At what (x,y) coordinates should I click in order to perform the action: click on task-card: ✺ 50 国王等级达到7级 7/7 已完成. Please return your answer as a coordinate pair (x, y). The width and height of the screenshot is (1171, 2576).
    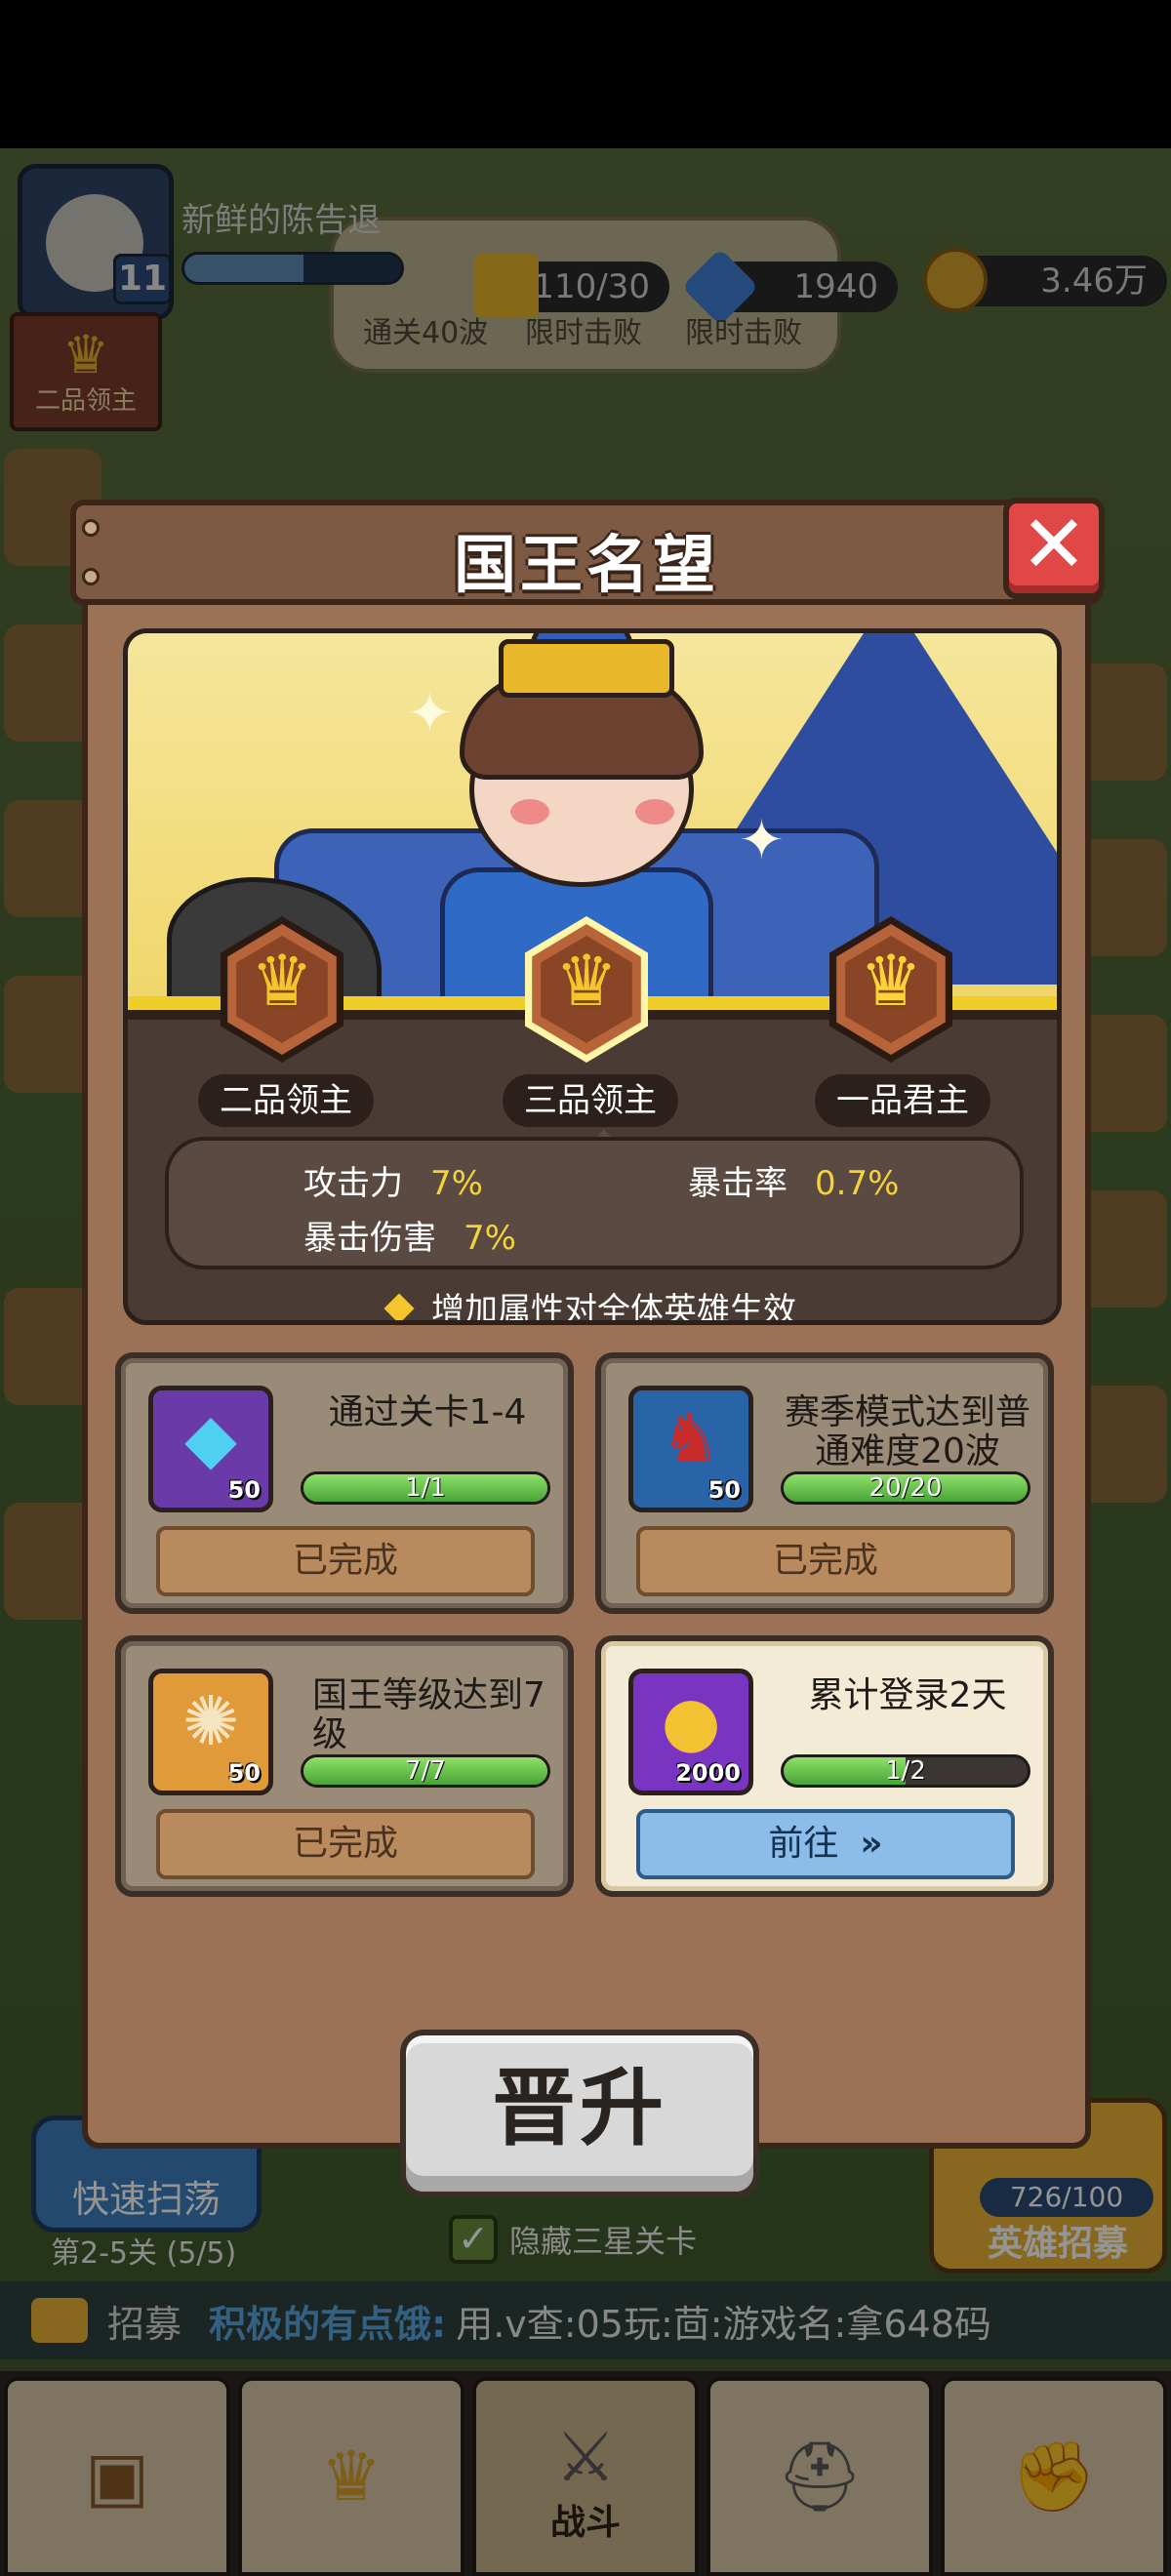
    Looking at the image, I should click on (344, 1766).